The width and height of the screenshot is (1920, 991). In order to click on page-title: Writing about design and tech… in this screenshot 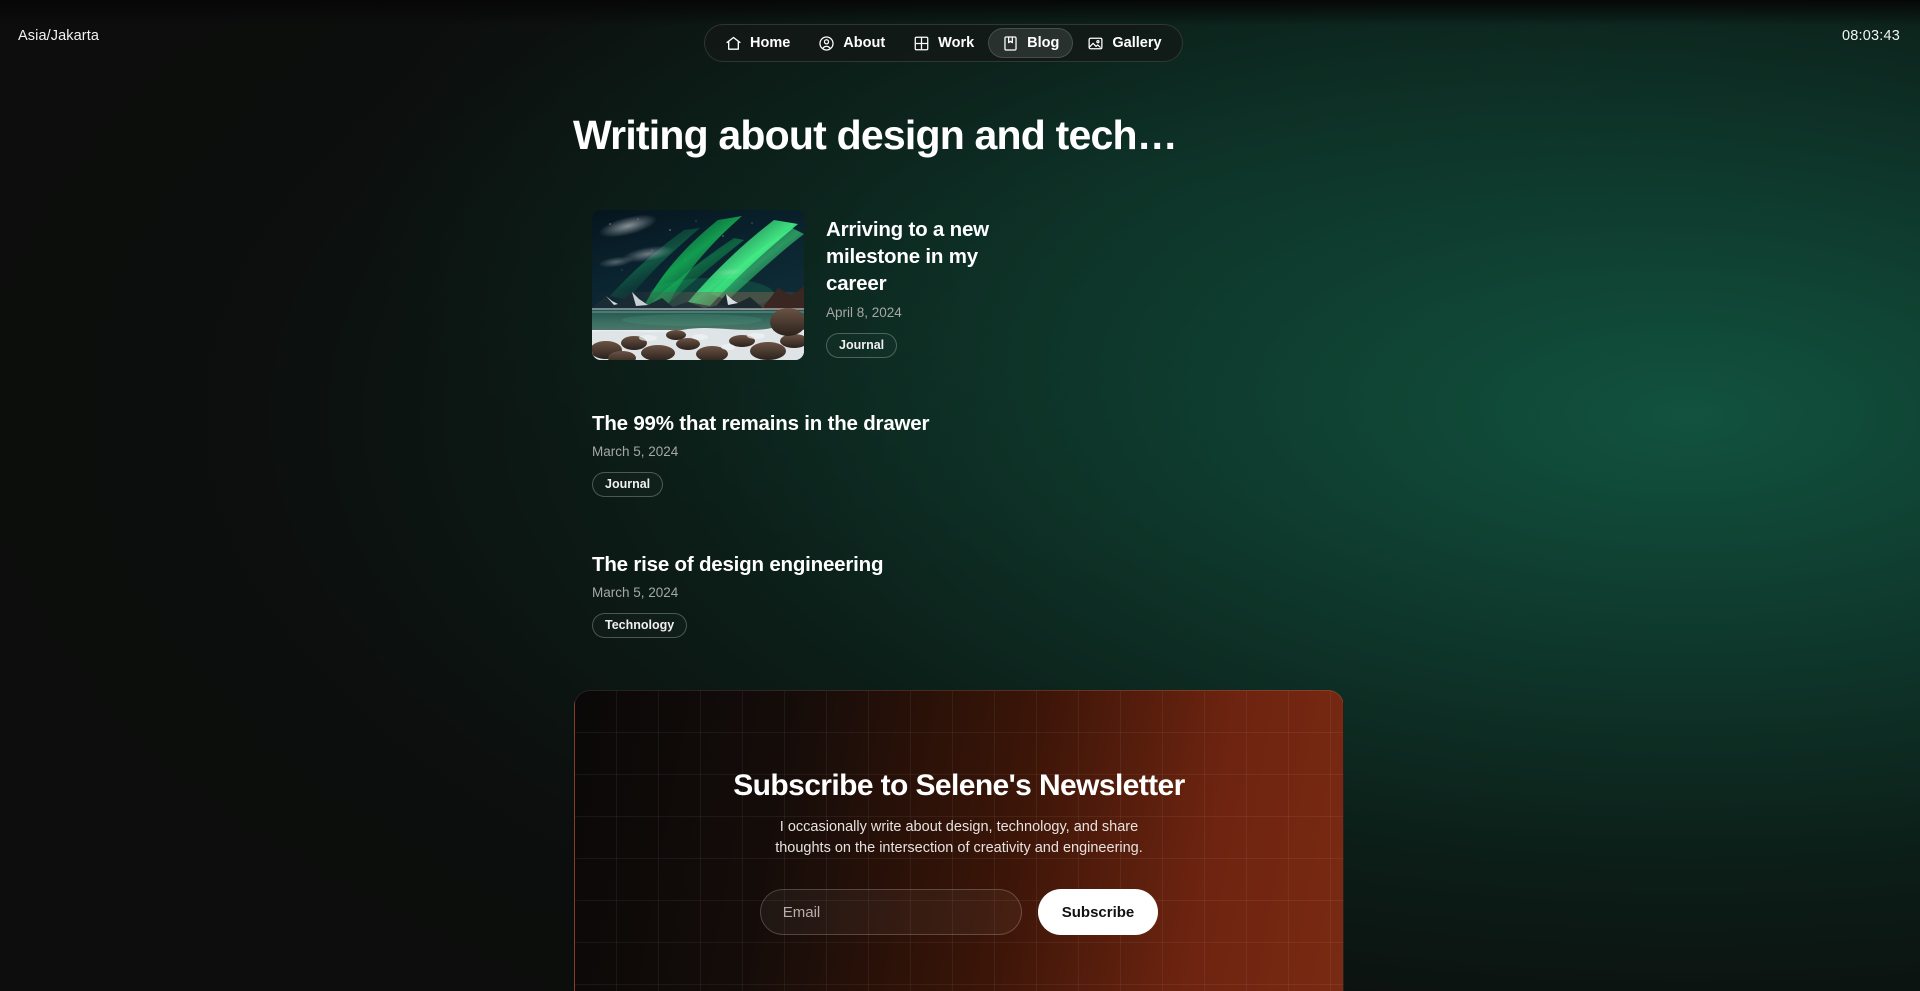, I will do `click(875, 135)`.